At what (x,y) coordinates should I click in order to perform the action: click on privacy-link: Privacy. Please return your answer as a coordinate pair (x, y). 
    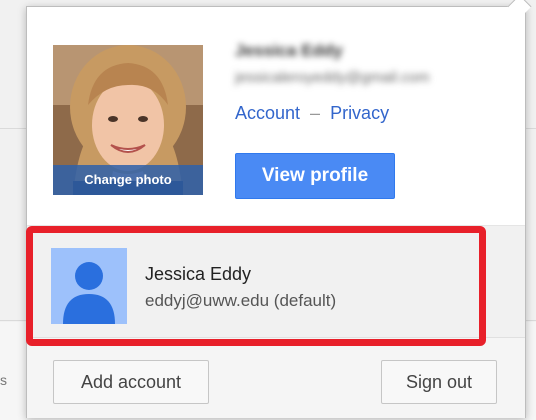
    Looking at the image, I should click on (359, 113).